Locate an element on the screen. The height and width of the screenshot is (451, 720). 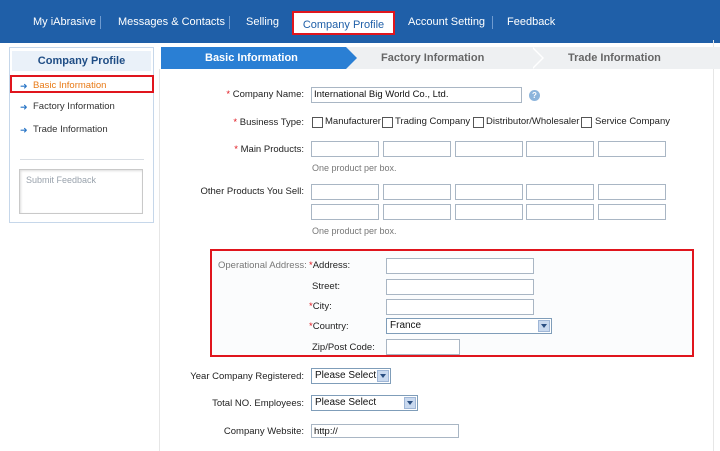
nav-messages-contacts: Messages & Contacts is located at coordinates (171, 22).